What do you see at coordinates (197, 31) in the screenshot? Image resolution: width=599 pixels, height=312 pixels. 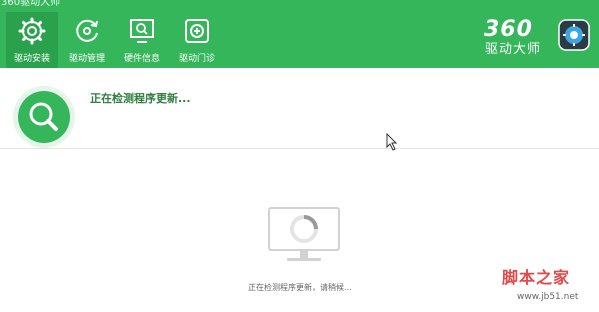 I see `clinic-icon` at bounding box center [197, 31].